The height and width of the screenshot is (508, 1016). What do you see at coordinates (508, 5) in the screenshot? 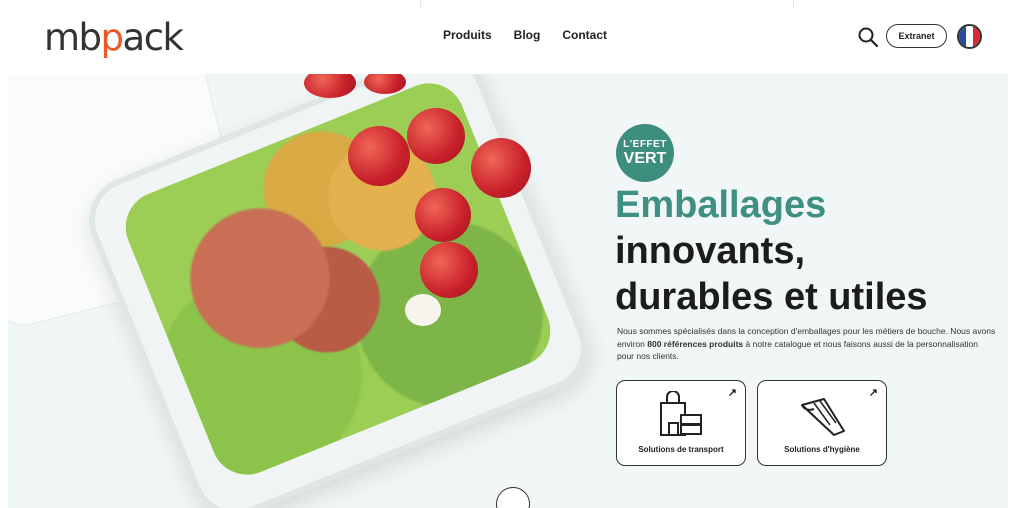
I see `top-divider-lines` at bounding box center [508, 5].